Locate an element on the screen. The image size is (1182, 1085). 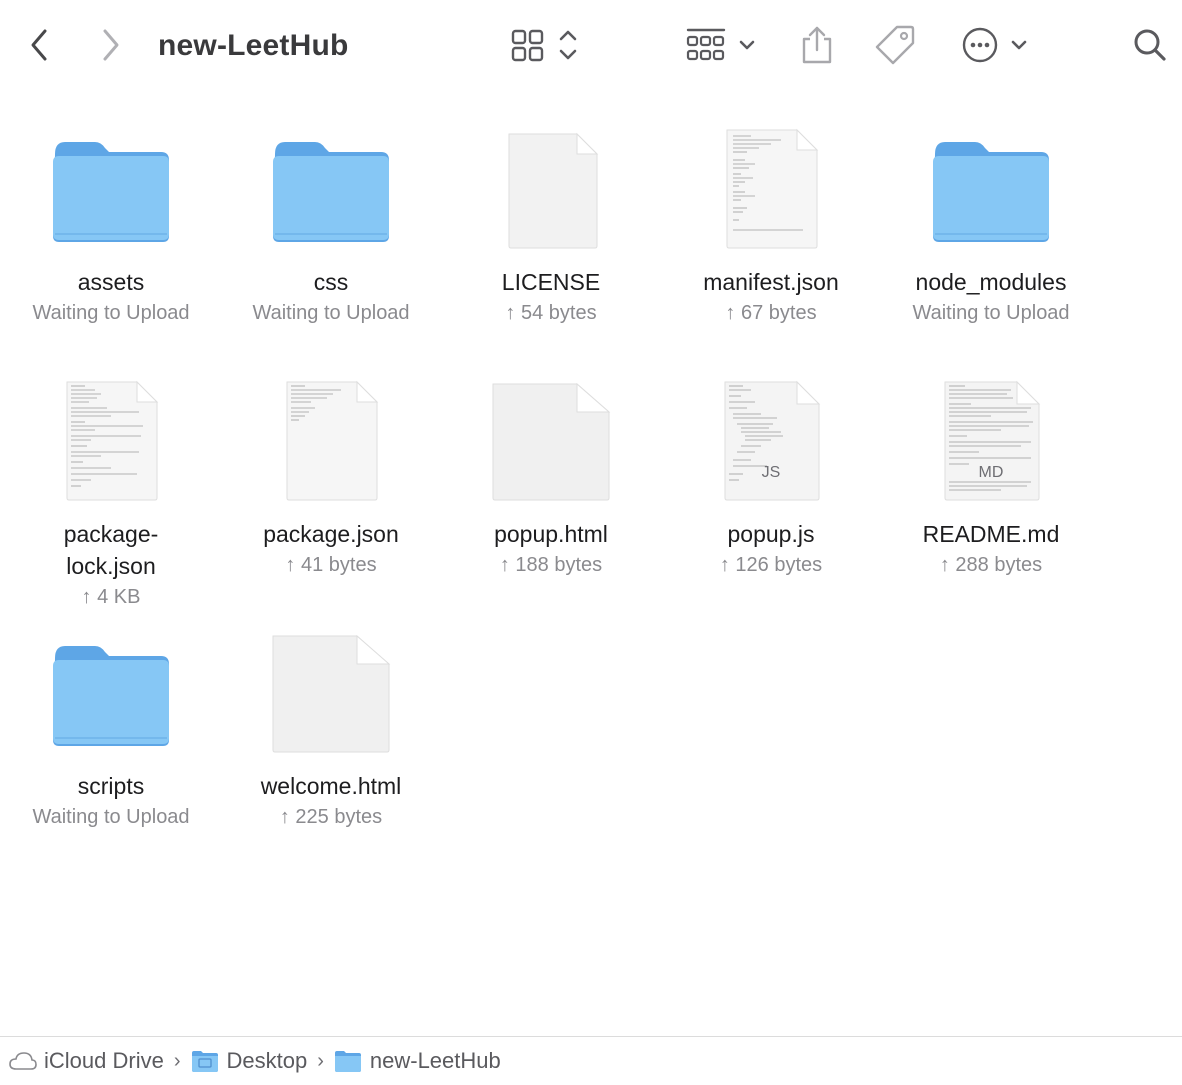
crumb-desktop: Desktop is located at coordinates (249, 1061).